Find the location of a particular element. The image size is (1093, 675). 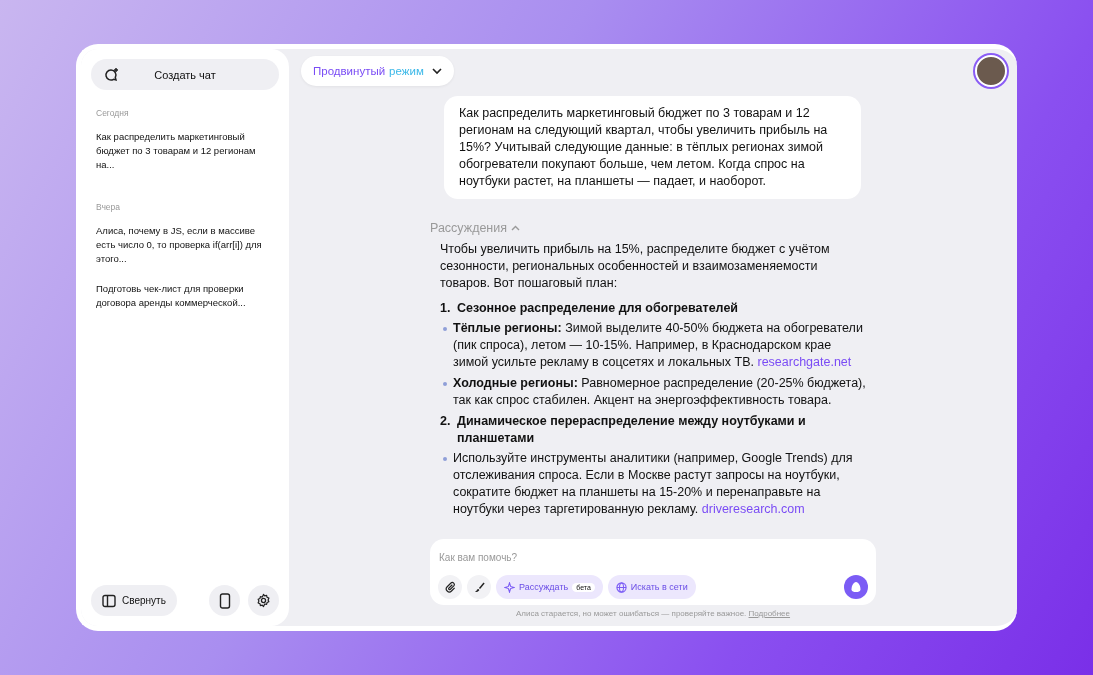

bullet-text: Используйте инструменты аналитики (например, Google Trends) для отслеживания спроса. Если в Москве растут запросы на ноутбуки, сократите бюджет на планшеты на 15-20% и перенаправьте на ноутбуки через таргетированную рекламу. driveresearch.com is located at coordinates (653, 484).